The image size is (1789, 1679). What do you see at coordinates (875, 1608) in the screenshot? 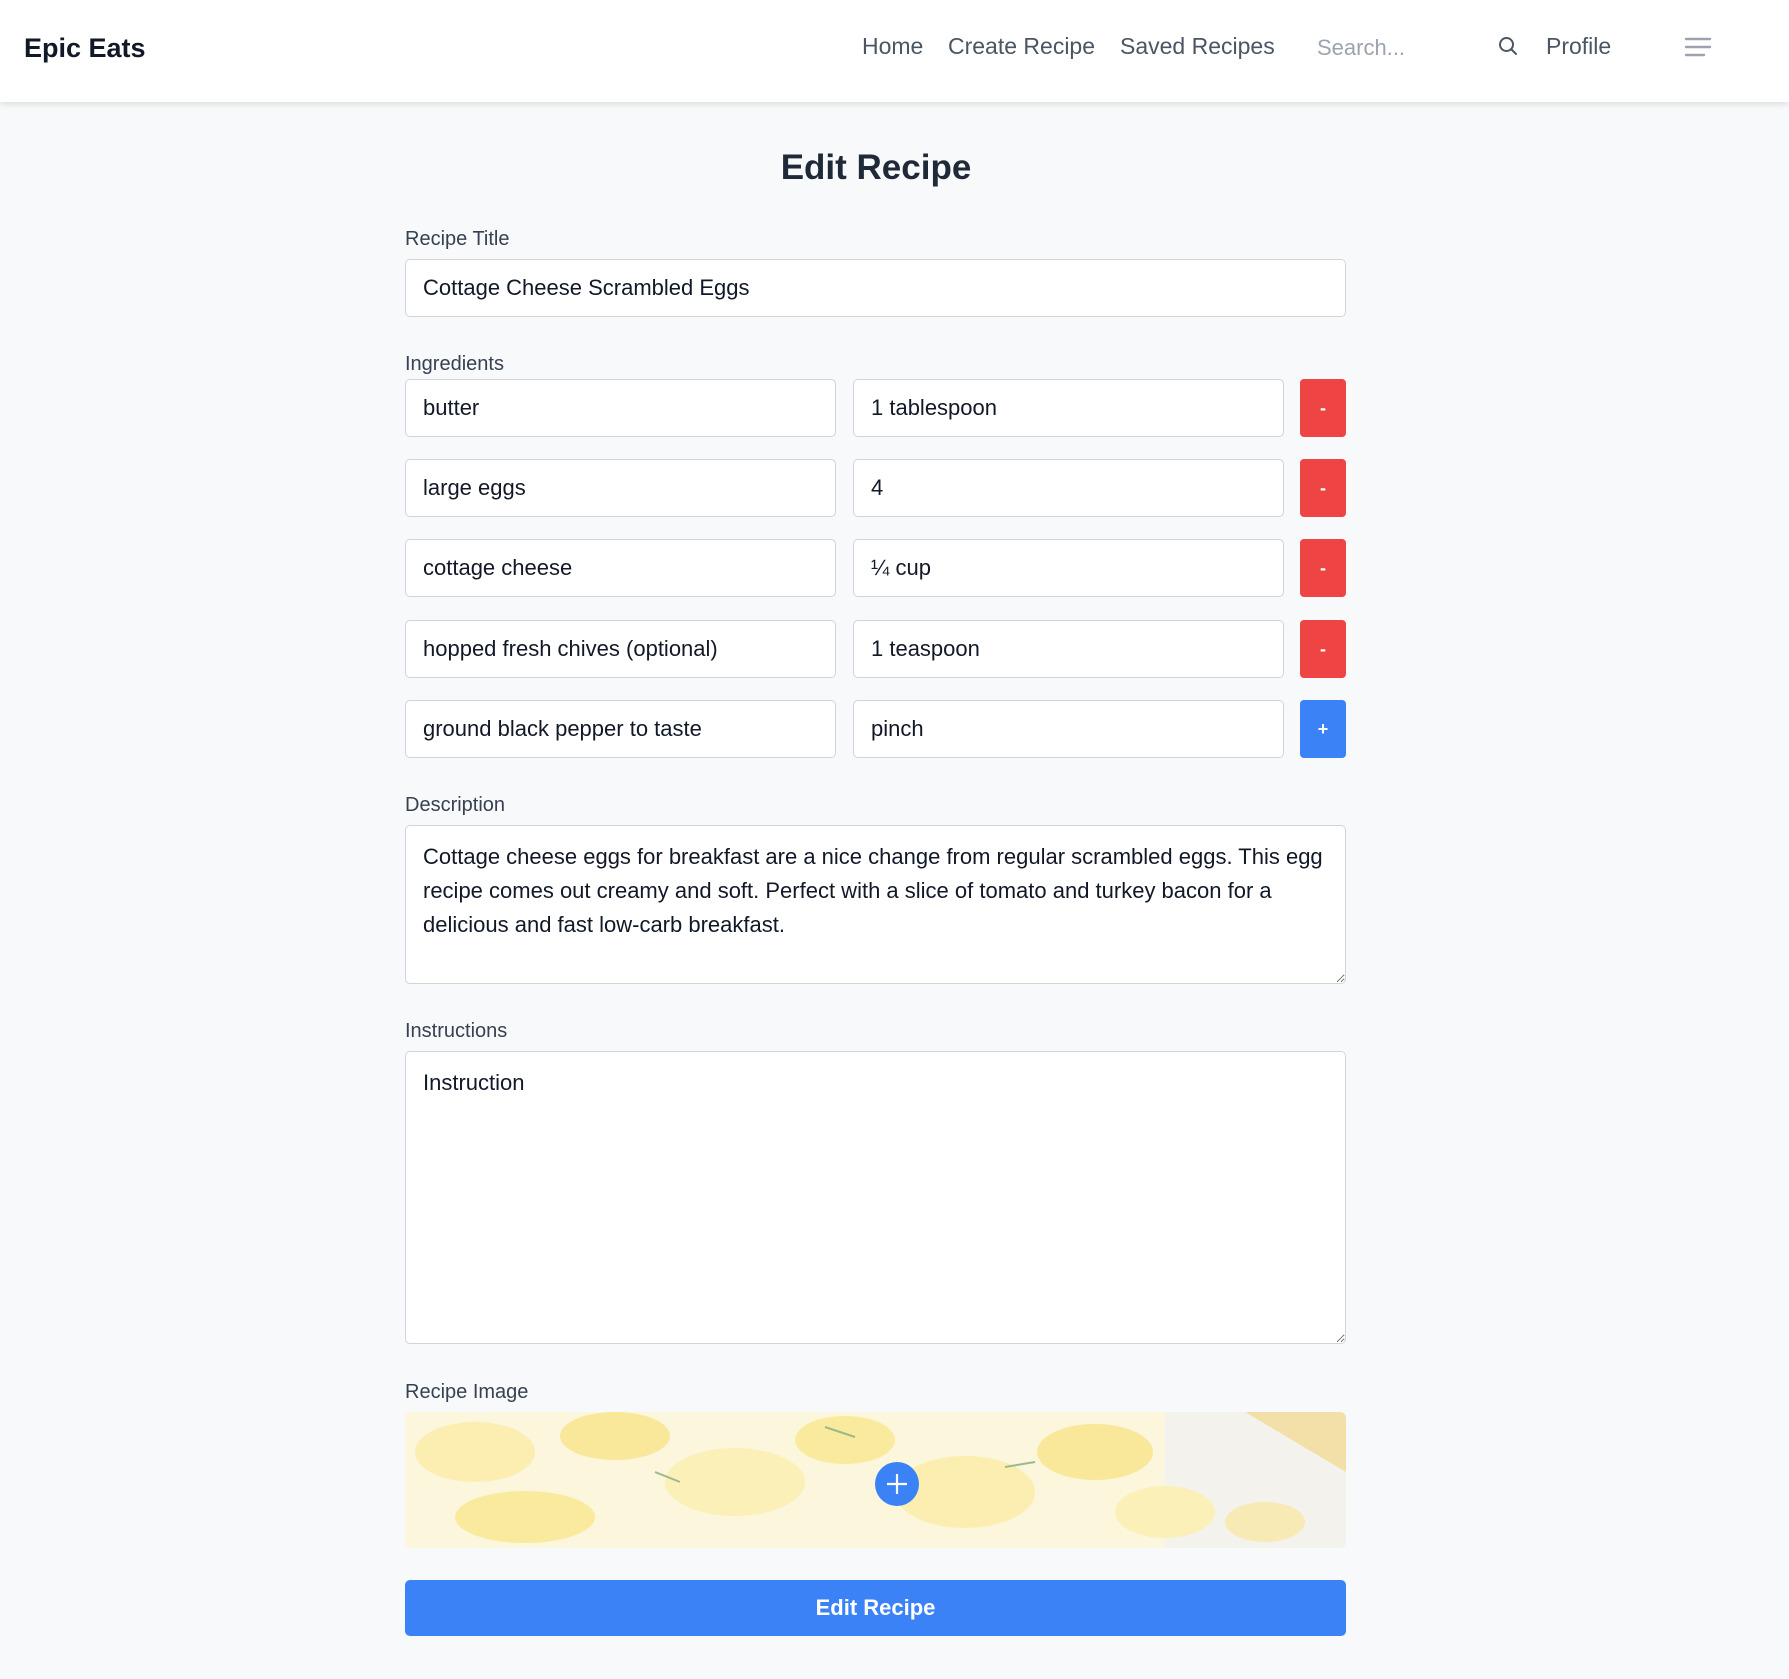
I see `edit-recipe-submit-button: Edit Recipe` at bounding box center [875, 1608].